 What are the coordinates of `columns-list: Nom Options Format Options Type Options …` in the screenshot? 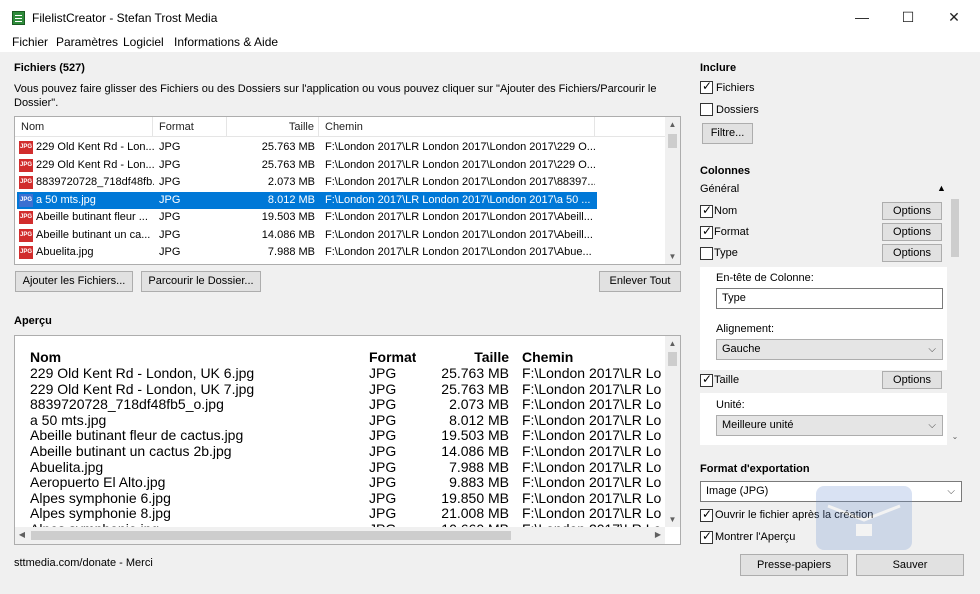 It's located at (831, 321).